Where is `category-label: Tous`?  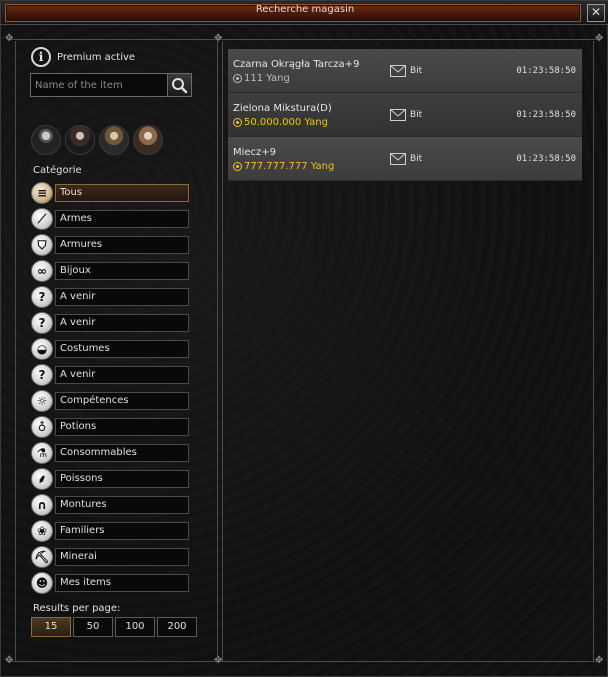 category-label: Tous is located at coordinates (122, 193).